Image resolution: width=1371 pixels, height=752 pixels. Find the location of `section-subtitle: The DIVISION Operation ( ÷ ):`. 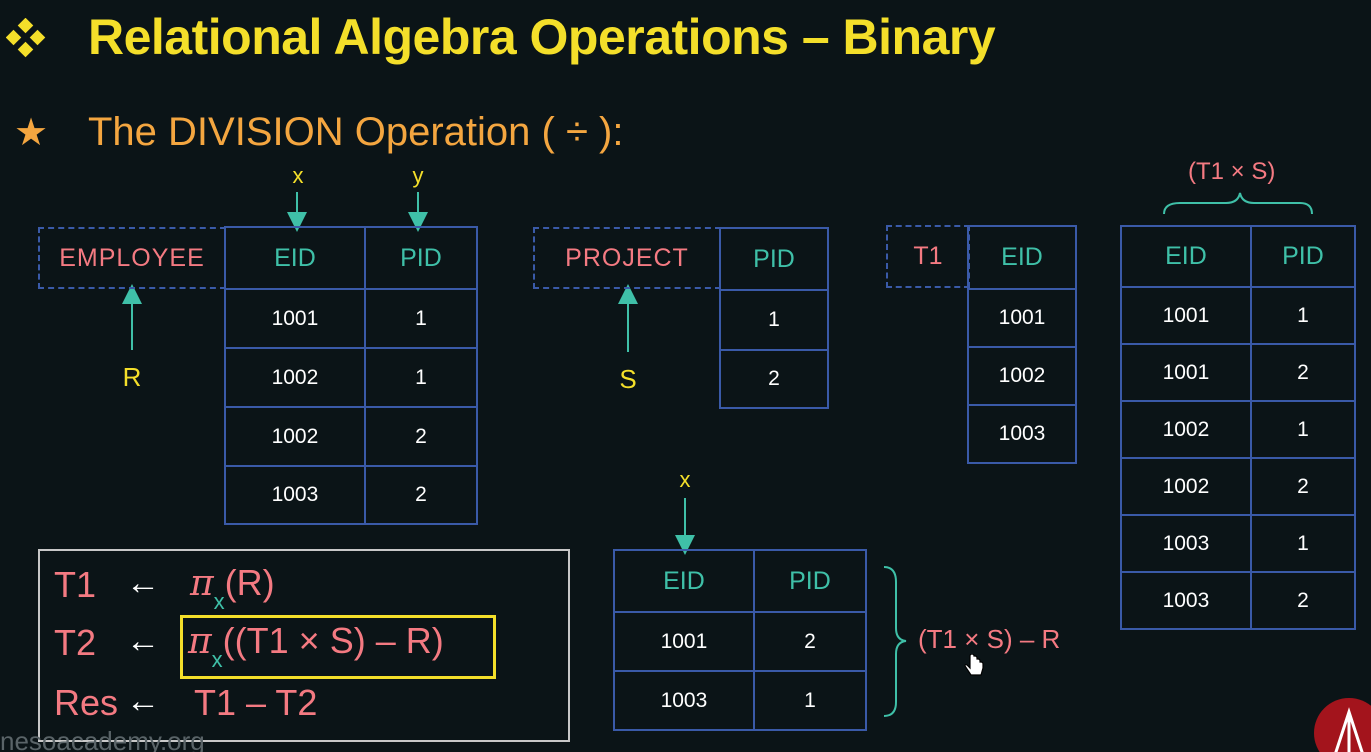

section-subtitle: The DIVISION Operation ( ÷ ): is located at coordinates (356, 132).